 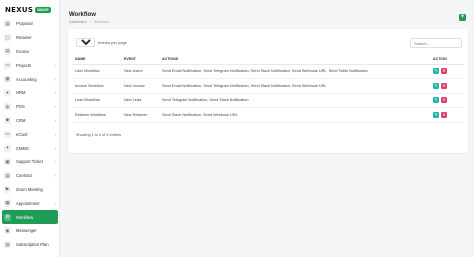 I want to click on sidebar-item-projects: ▭ Projects ›, so click(x=29, y=65).